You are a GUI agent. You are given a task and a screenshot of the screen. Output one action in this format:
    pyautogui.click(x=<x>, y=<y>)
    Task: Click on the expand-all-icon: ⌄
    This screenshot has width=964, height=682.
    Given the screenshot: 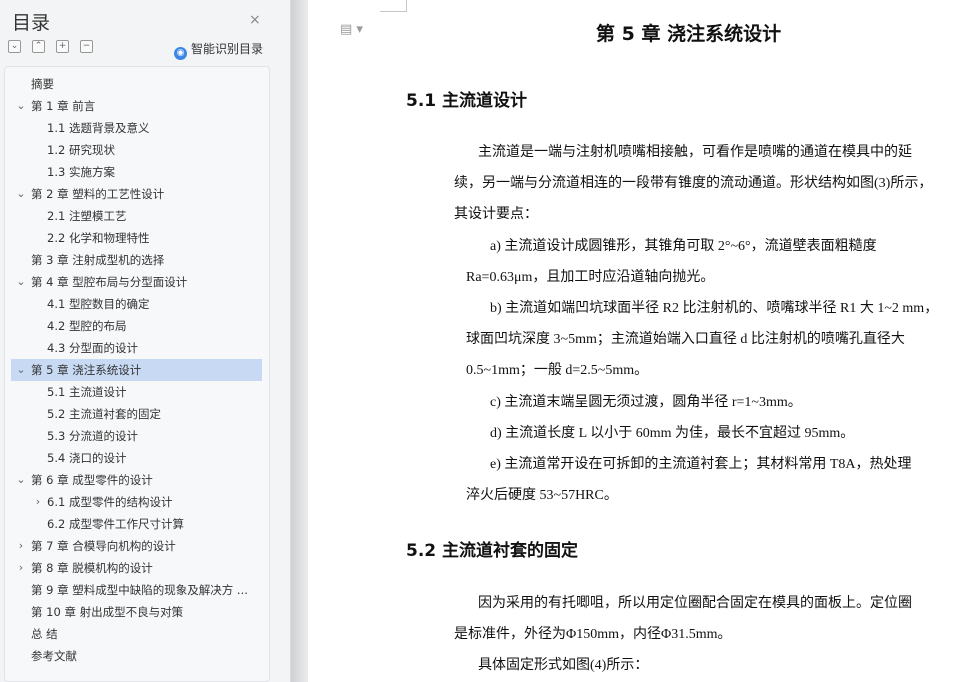 What is the action you would take?
    pyautogui.click(x=14, y=46)
    